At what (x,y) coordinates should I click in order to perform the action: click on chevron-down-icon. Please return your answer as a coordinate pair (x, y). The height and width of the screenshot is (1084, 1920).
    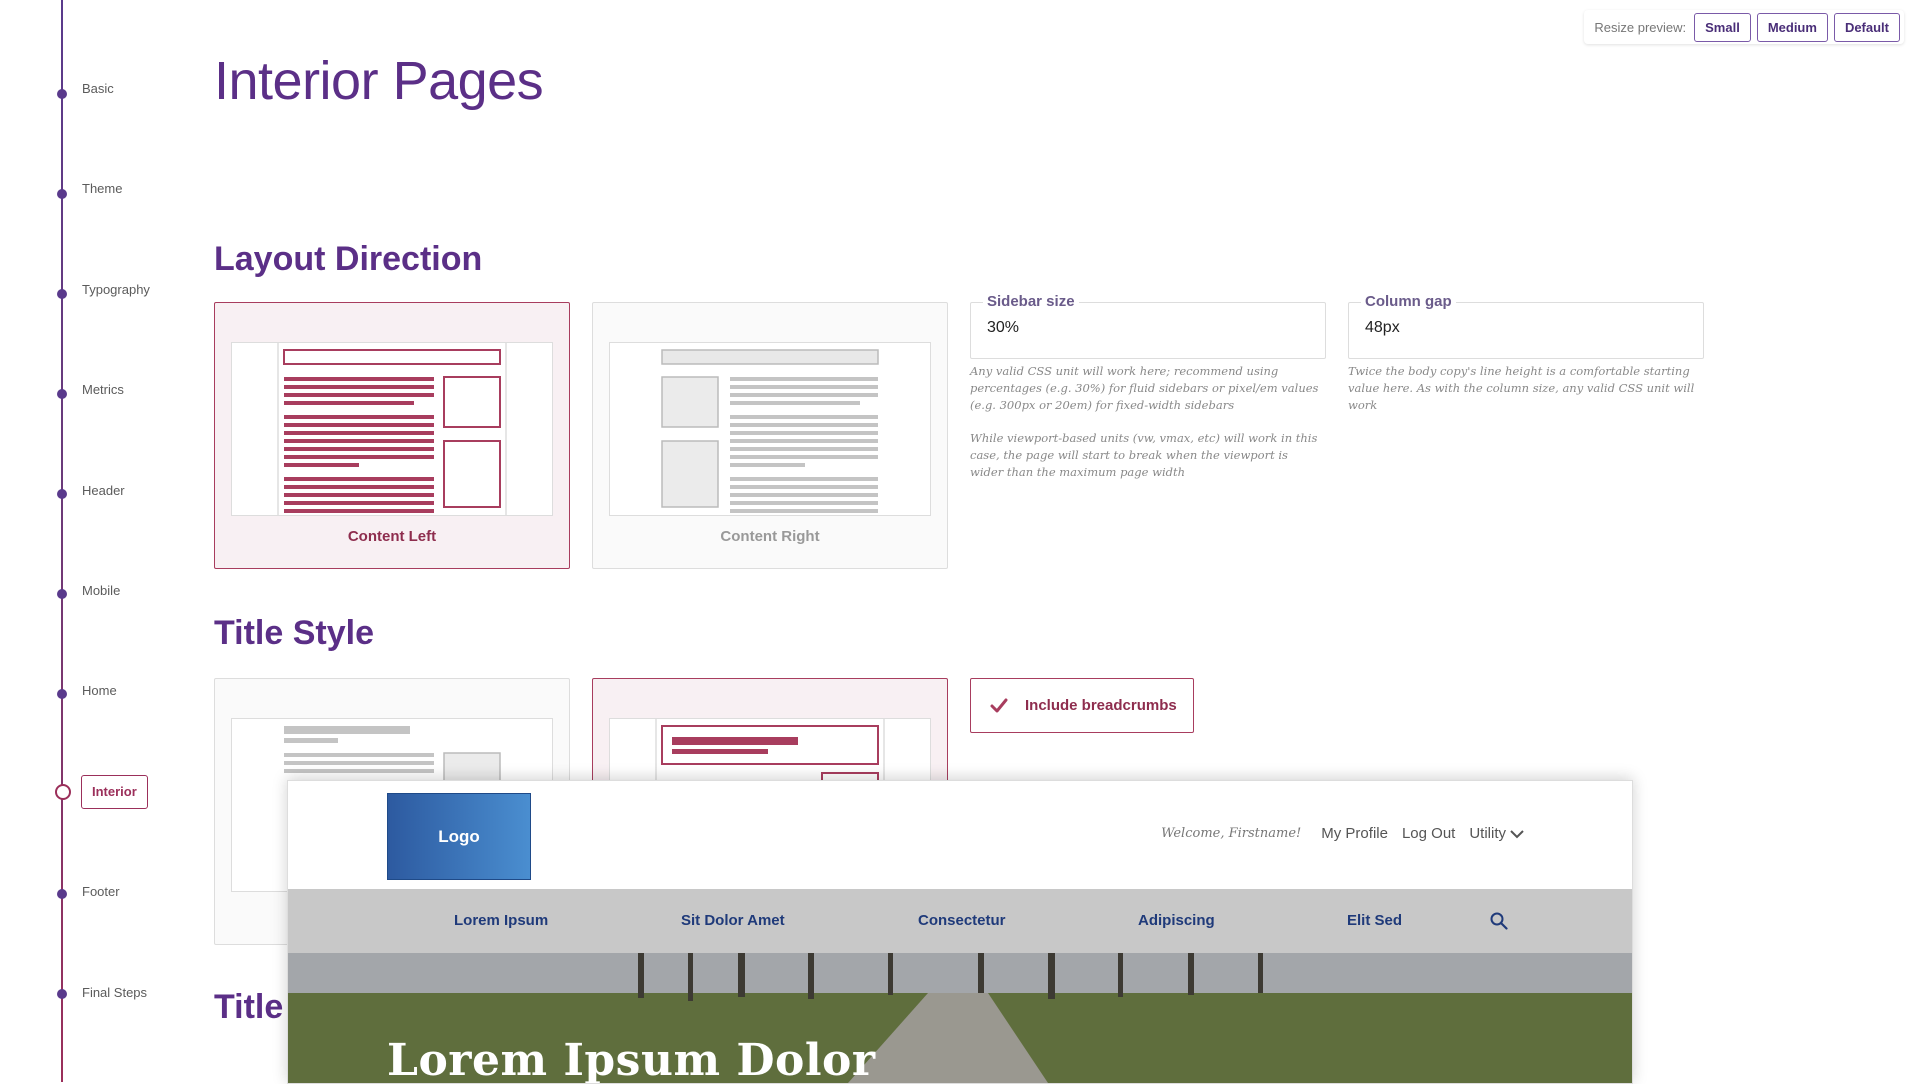
    Looking at the image, I should click on (1517, 833).